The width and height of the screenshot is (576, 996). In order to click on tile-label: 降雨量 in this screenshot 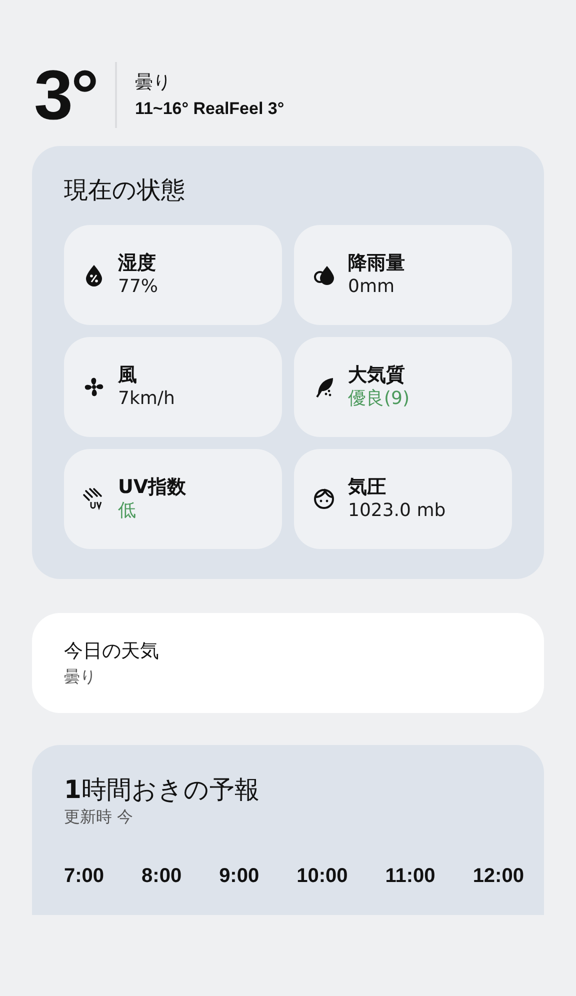, I will do `click(376, 263)`.